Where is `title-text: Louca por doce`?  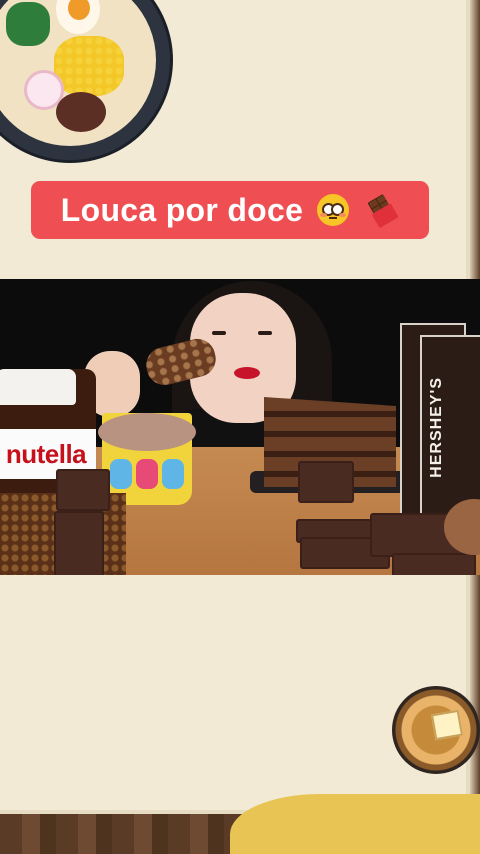
title-text: Louca por doce is located at coordinates (182, 209).